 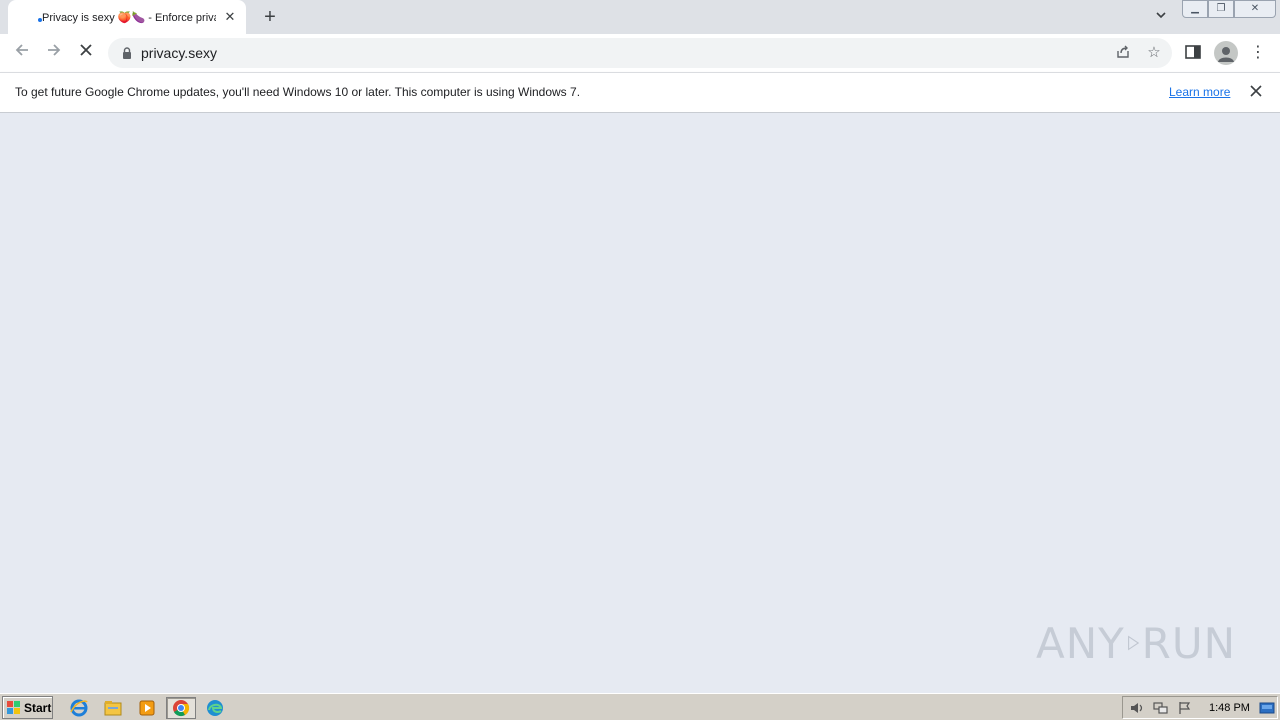 I want to click on browser-toolbar: privacy.sexy ☆ ⋮, so click(x=640, y=53).